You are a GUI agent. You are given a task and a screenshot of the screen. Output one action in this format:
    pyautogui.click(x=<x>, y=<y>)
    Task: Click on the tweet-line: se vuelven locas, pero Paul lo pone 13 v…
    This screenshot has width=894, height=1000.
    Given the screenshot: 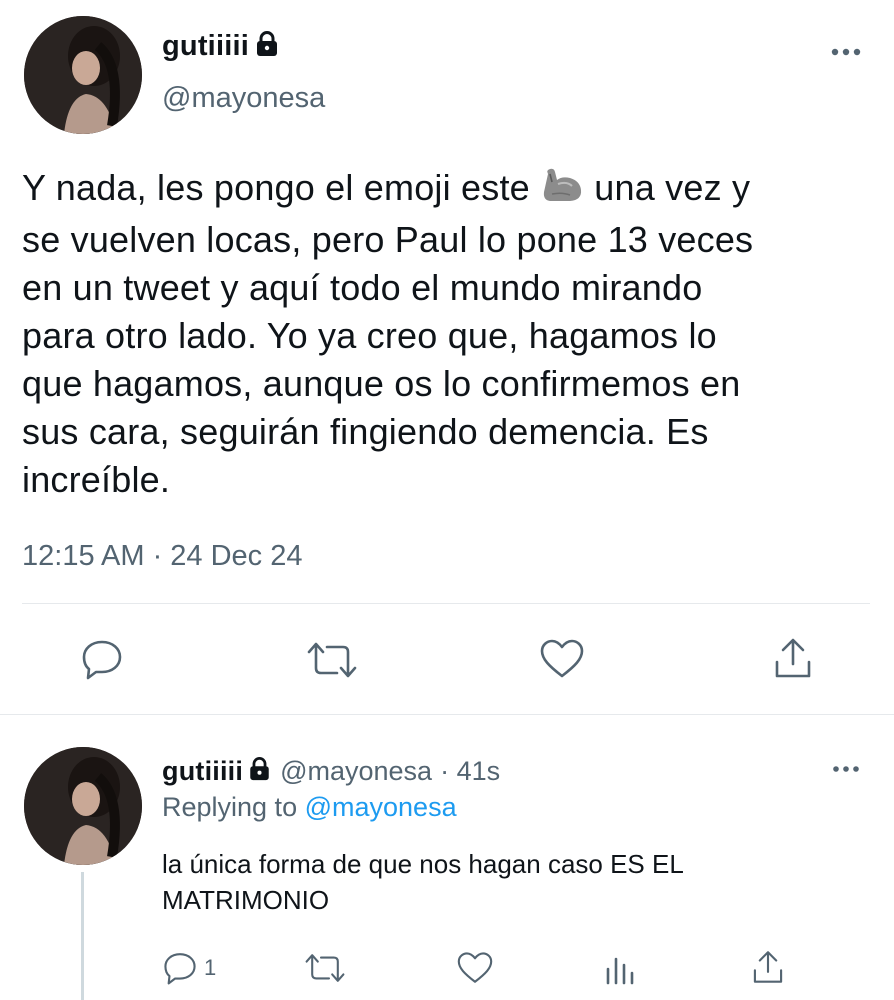 What is the action you would take?
    pyautogui.click(x=388, y=239)
    